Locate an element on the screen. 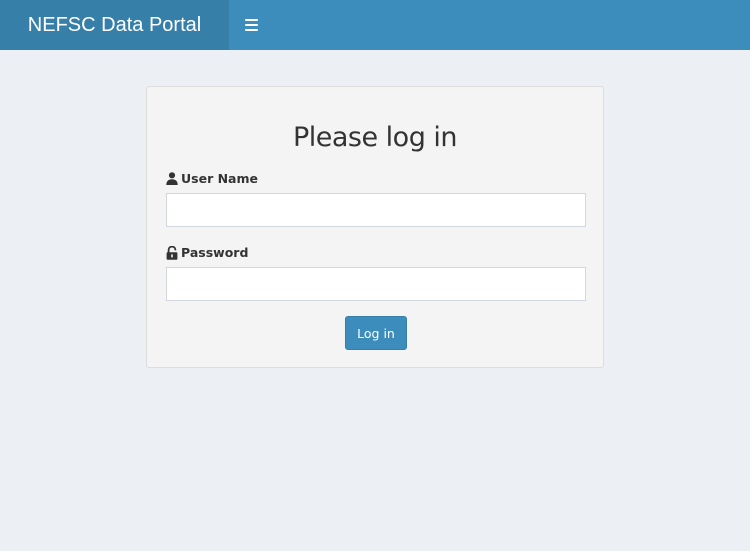  password-label-text: Password is located at coordinates (215, 252).